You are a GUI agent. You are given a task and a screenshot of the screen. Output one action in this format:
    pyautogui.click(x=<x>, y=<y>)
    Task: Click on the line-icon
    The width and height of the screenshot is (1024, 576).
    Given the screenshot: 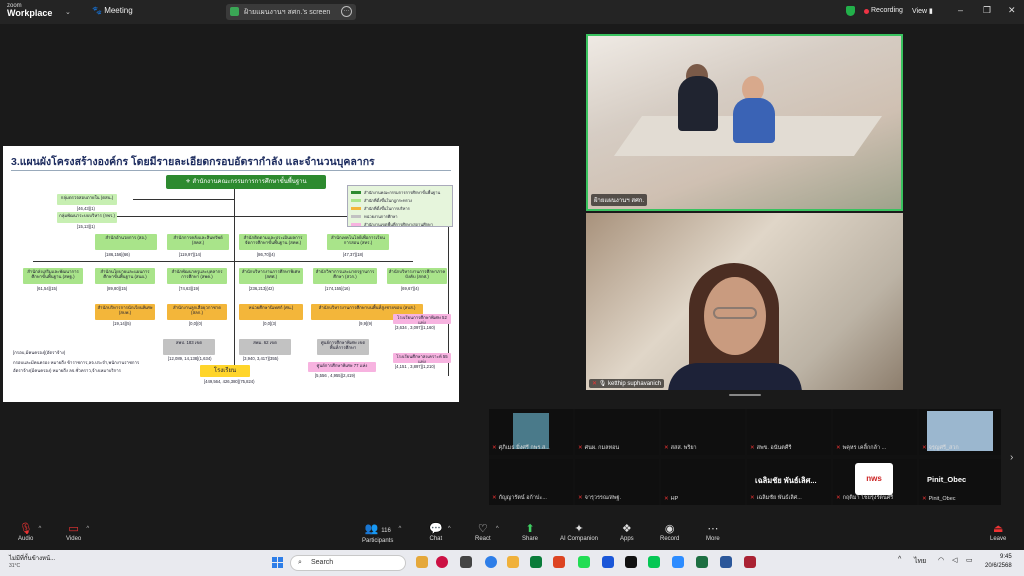 What is the action you would take?
    pyautogui.click(x=654, y=562)
    